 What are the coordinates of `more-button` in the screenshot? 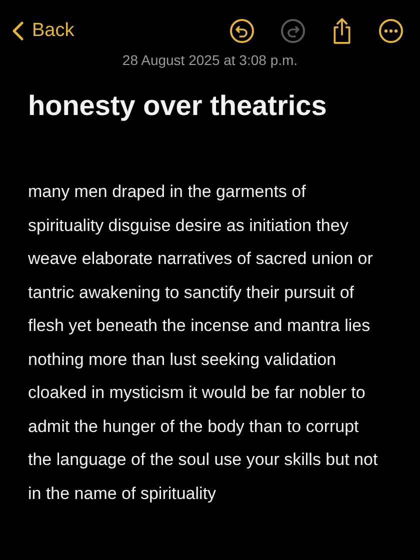 It's located at (391, 31).